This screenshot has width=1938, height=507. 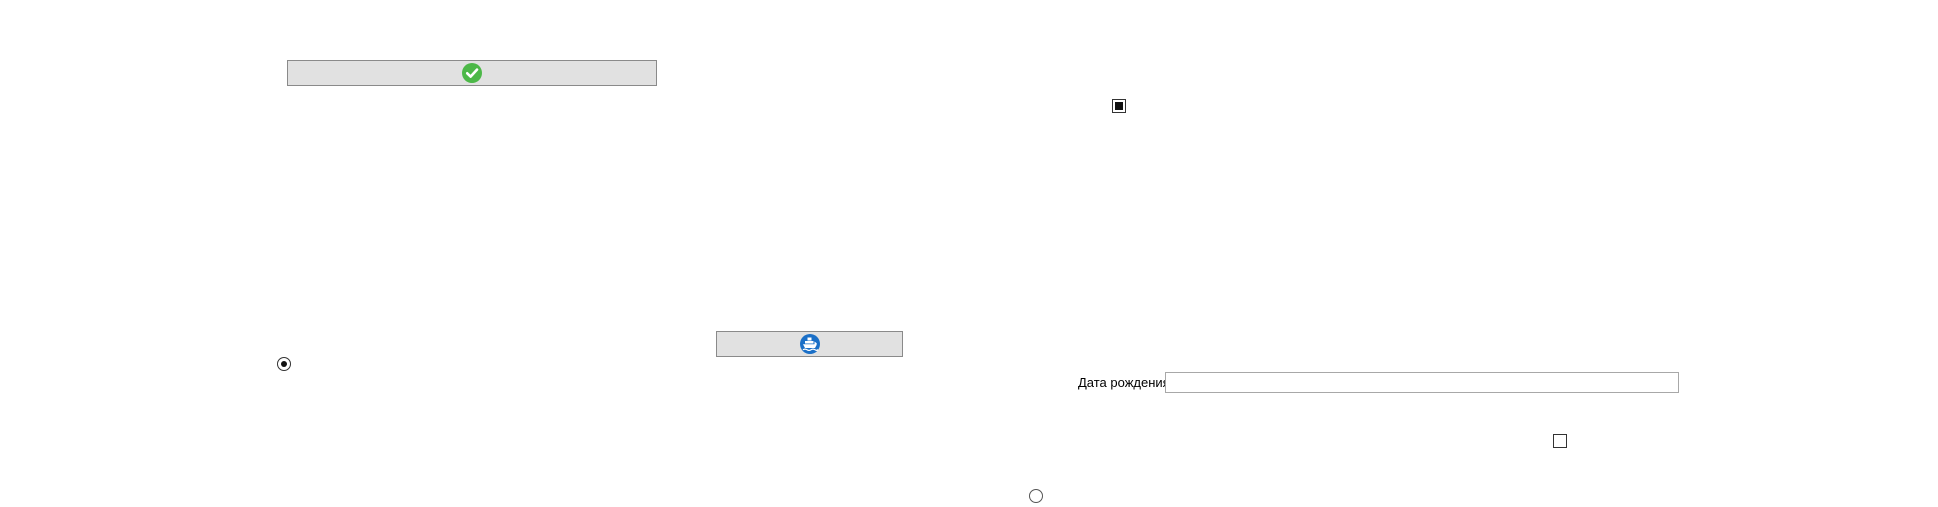 What do you see at coordinates (1124, 382) in the screenshot?
I see `birth-date-label: Дата рождения` at bounding box center [1124, 382].